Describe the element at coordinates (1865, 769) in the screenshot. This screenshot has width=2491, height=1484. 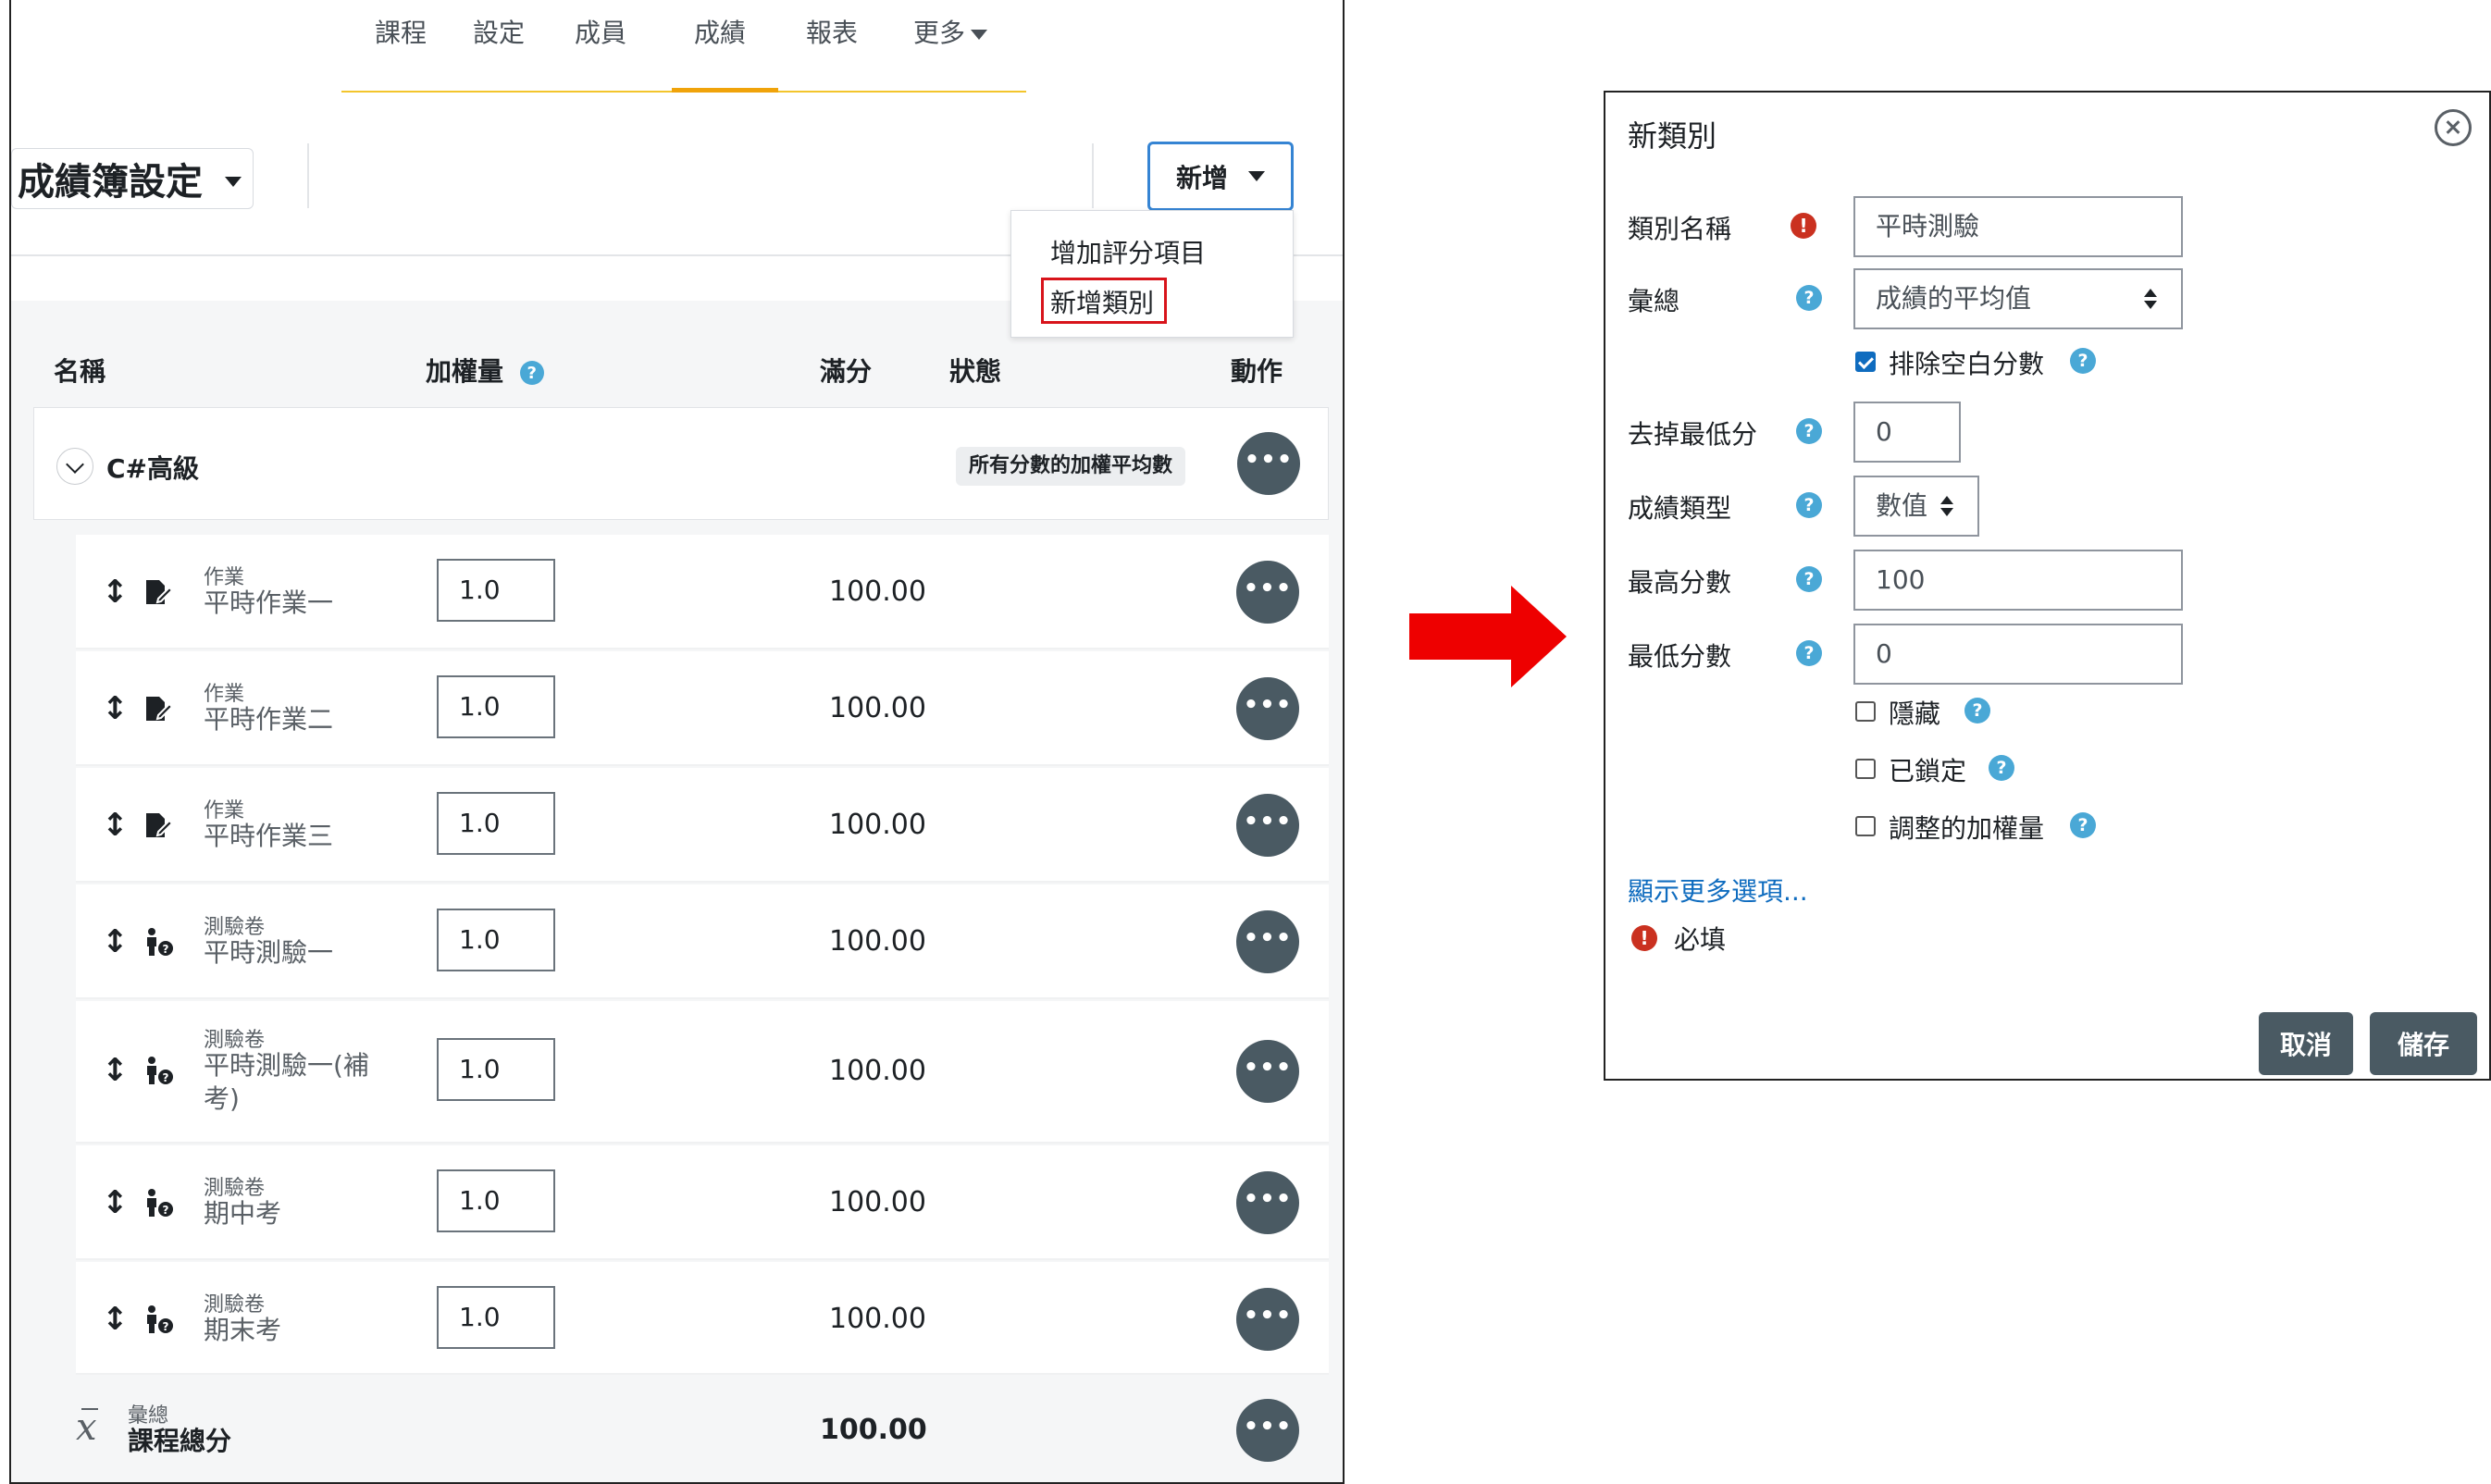
I see `locked-checkbox` at that location.